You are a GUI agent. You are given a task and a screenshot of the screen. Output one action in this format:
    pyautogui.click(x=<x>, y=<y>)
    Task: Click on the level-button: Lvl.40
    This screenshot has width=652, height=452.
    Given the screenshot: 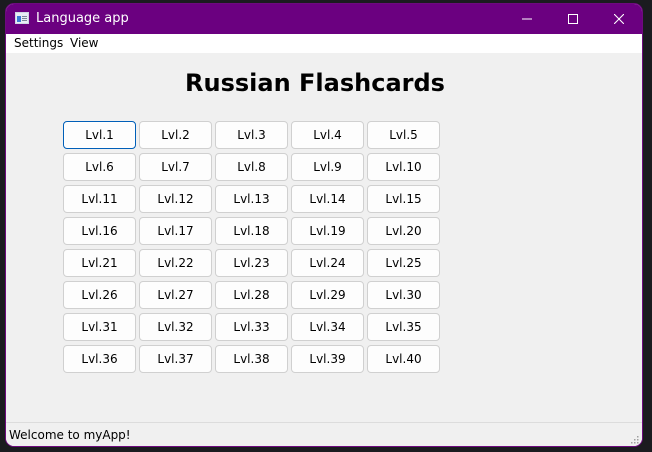 What is the action you would take?
    pyautogui.click(x=403, y=359)
    